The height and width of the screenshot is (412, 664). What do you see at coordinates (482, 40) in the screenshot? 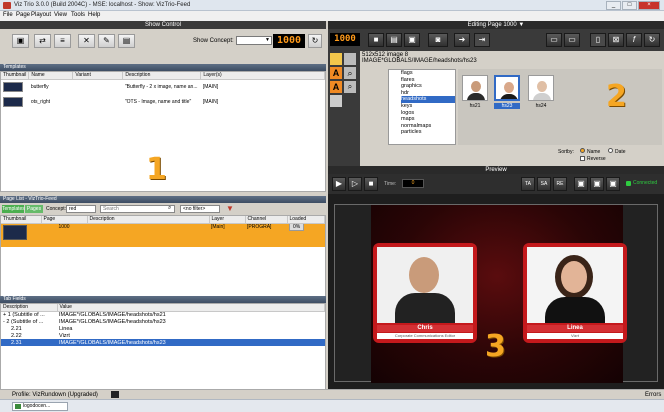
I see `disabled-button: ⇥` at bounding box center [482, 40].